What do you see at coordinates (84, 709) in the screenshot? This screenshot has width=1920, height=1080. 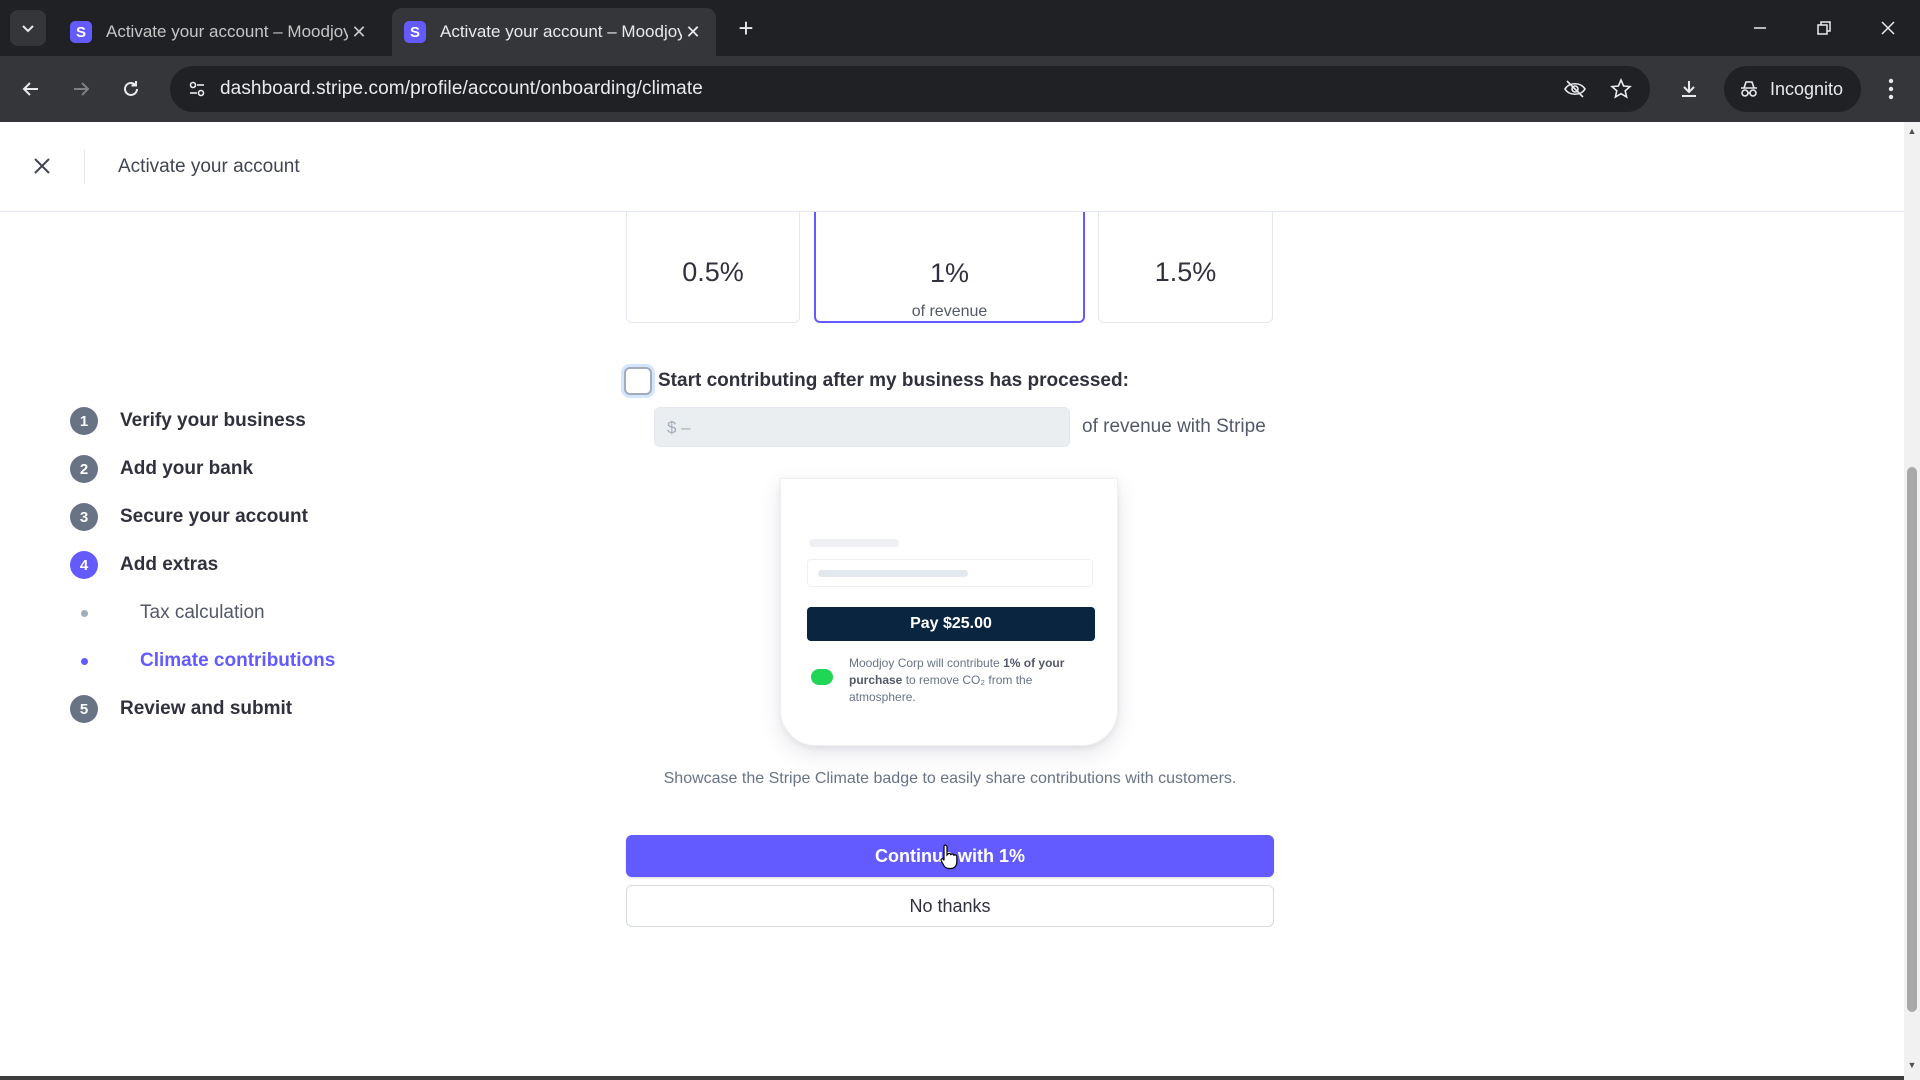 I see `step-number: 5` at bounding box center [84, 709].